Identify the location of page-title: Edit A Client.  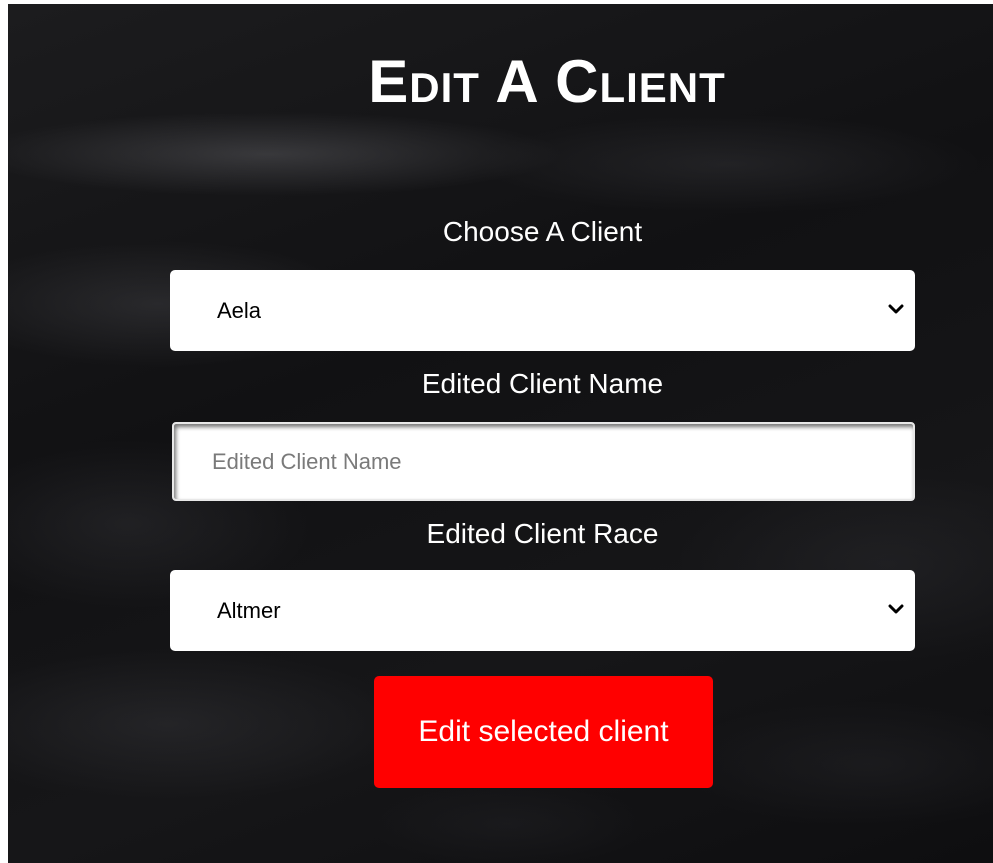
(547, 81).